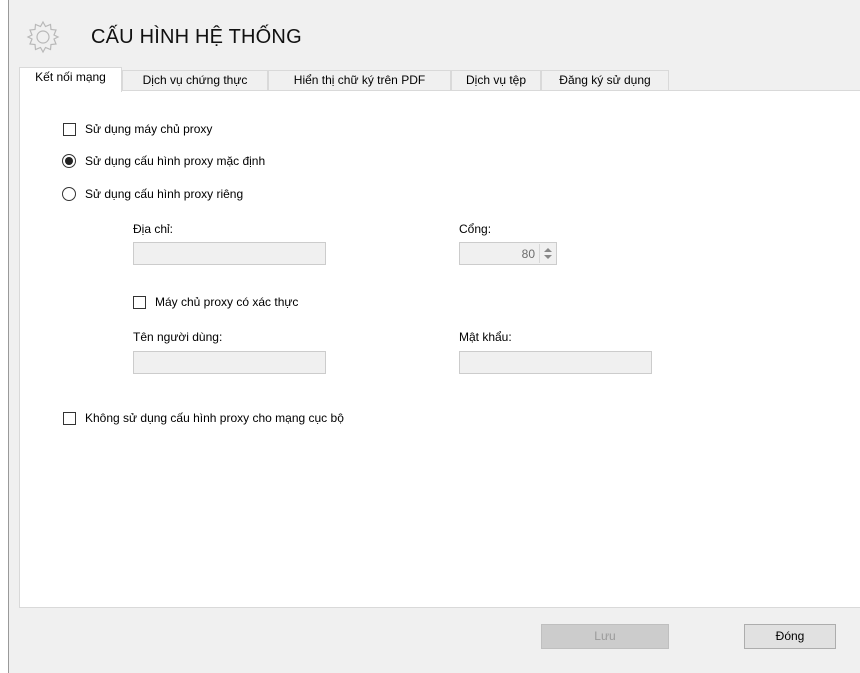  Describe the element at coordinates (69, 161) in the screenshot. I see `default-proxy-radio` at that location.